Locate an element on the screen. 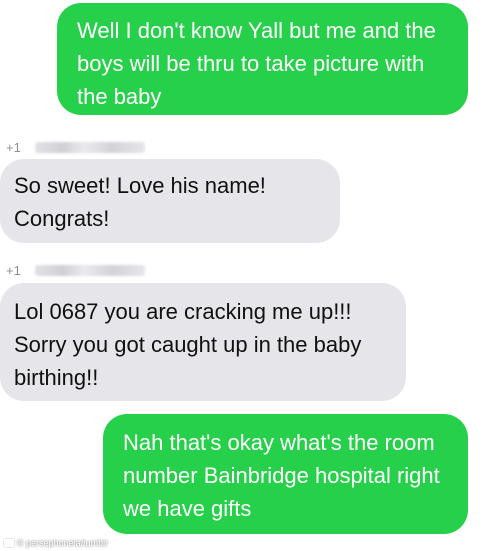 The width and height of the screenshot is (500, 551). watermark-text: © persephoneia/tumblr is located at coordinates (63, 543).